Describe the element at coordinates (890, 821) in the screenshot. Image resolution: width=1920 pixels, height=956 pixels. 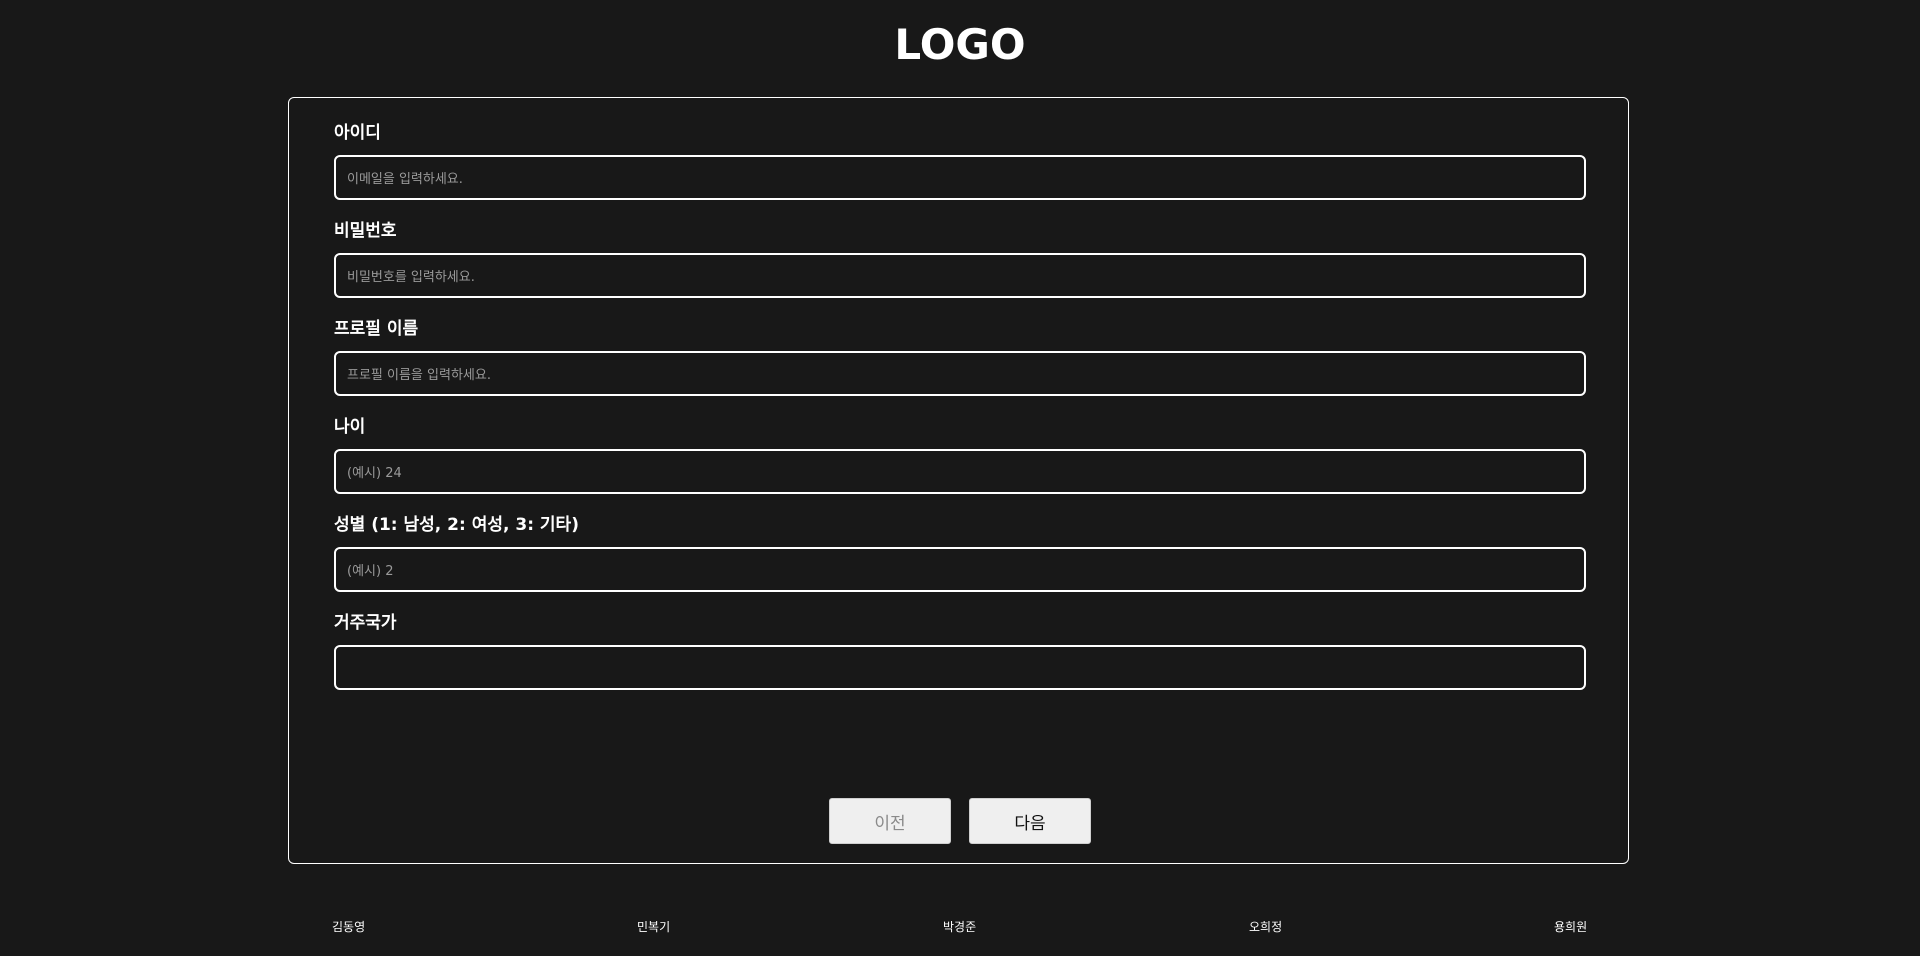
I see `prev-button: 이전` at that location.